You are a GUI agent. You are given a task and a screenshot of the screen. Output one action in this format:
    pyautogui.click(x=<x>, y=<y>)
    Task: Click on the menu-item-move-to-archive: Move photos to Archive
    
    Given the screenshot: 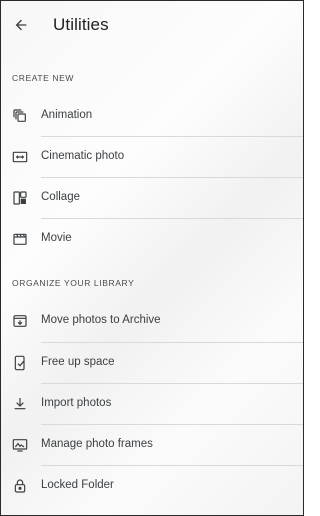 What is the action you would take?
    pyautogui.click(x=152, y=321)
    